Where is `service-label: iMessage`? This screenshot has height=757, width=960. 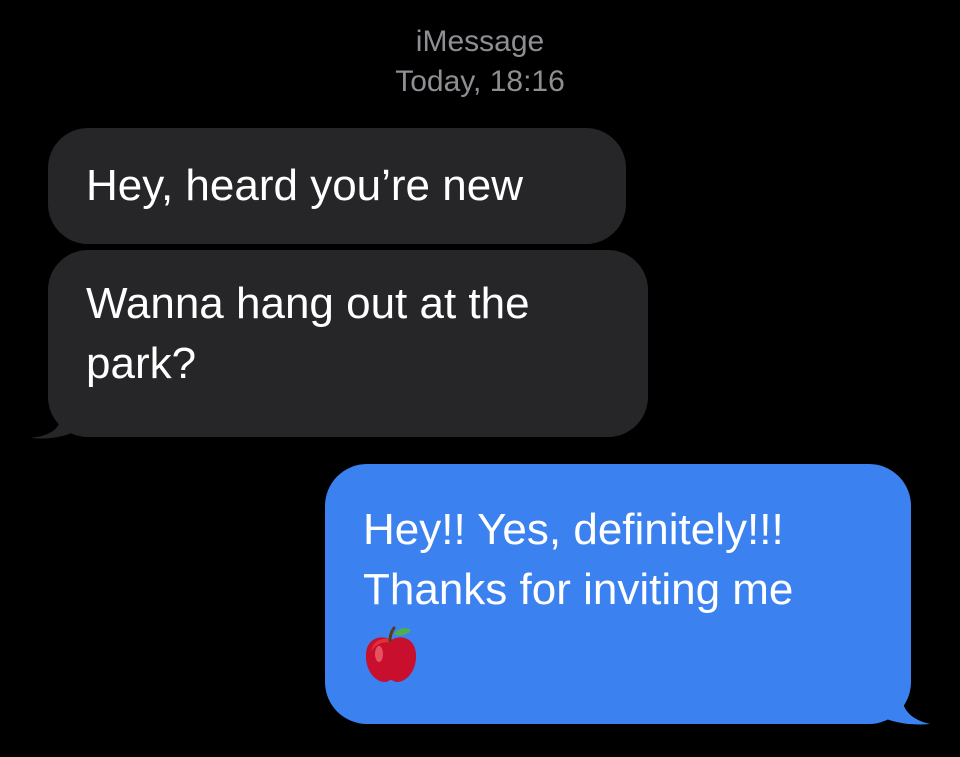
service-label: iMessage is located at coordinates (480, 41).